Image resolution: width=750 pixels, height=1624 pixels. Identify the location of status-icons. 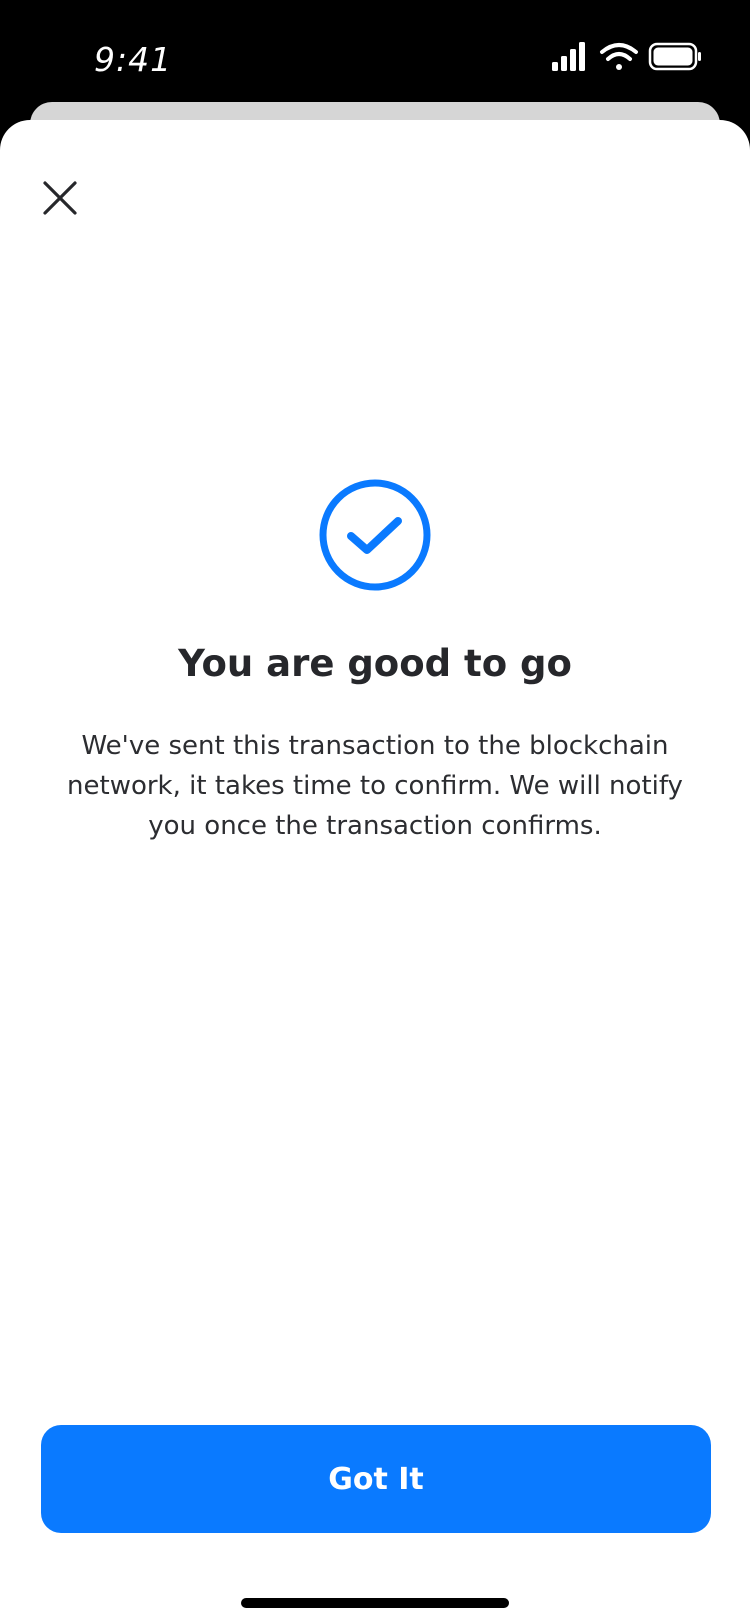
(627, 57).